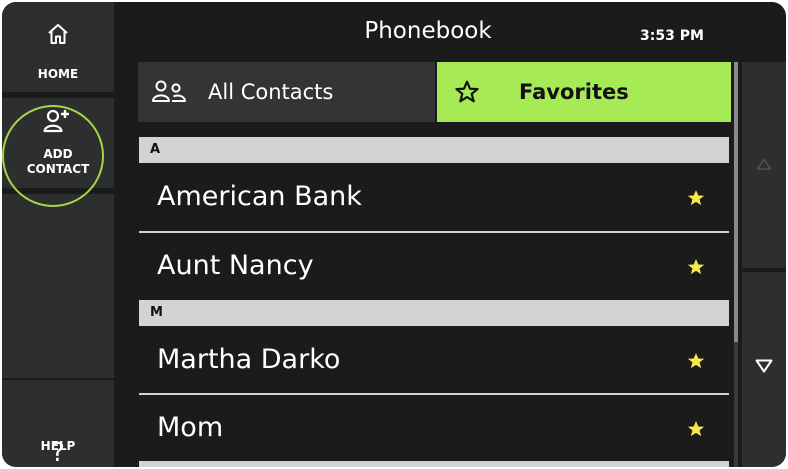 This screenshot has width=788, height=469. Describe the element at coordinates (58, 34) in the screenshot. I see `home-icon` at that location.